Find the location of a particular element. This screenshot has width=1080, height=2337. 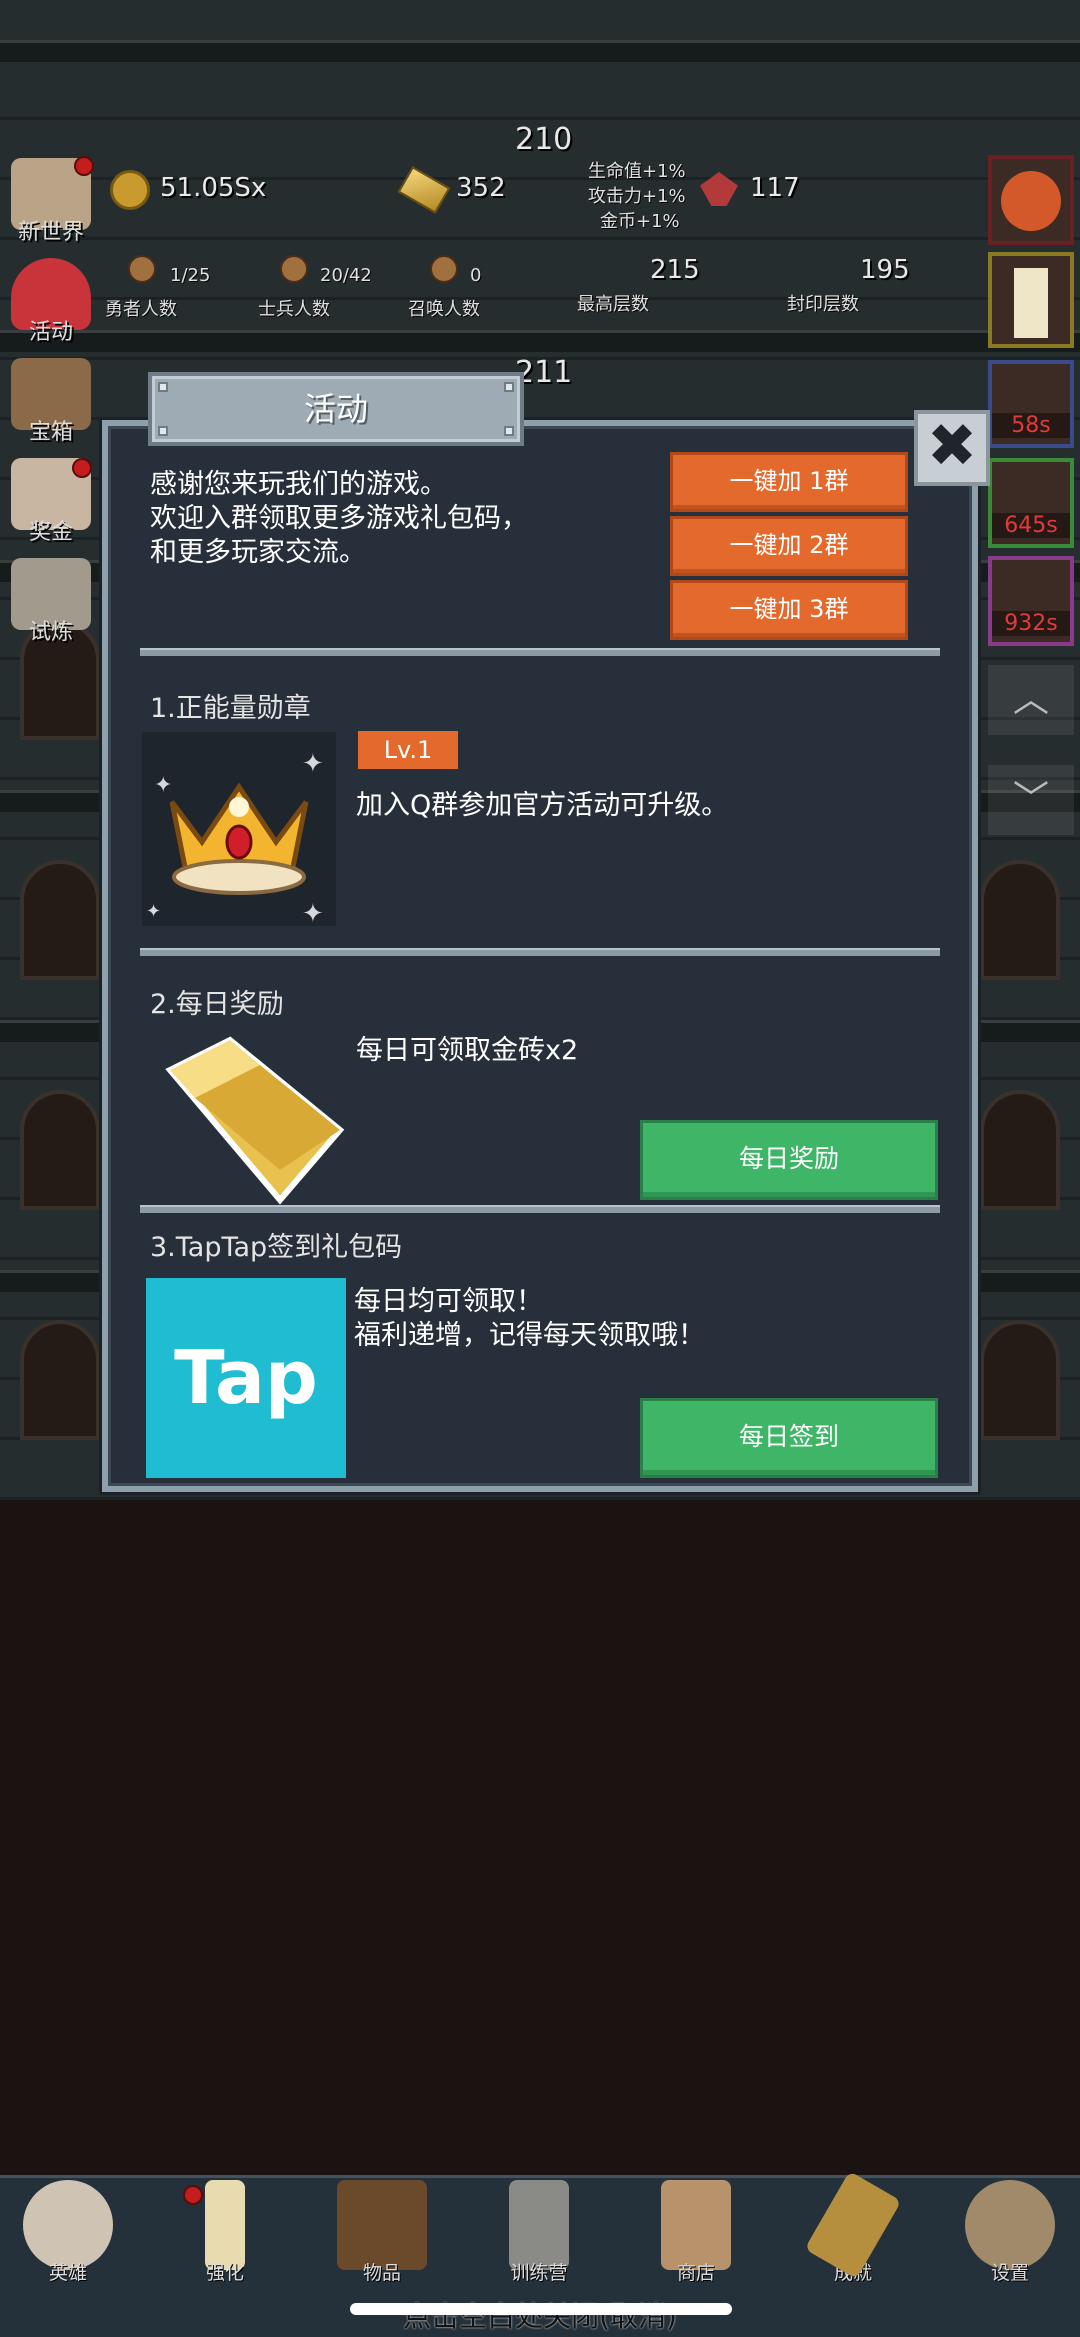

floor-number-above: 210 is located at coordinates (544, 139).